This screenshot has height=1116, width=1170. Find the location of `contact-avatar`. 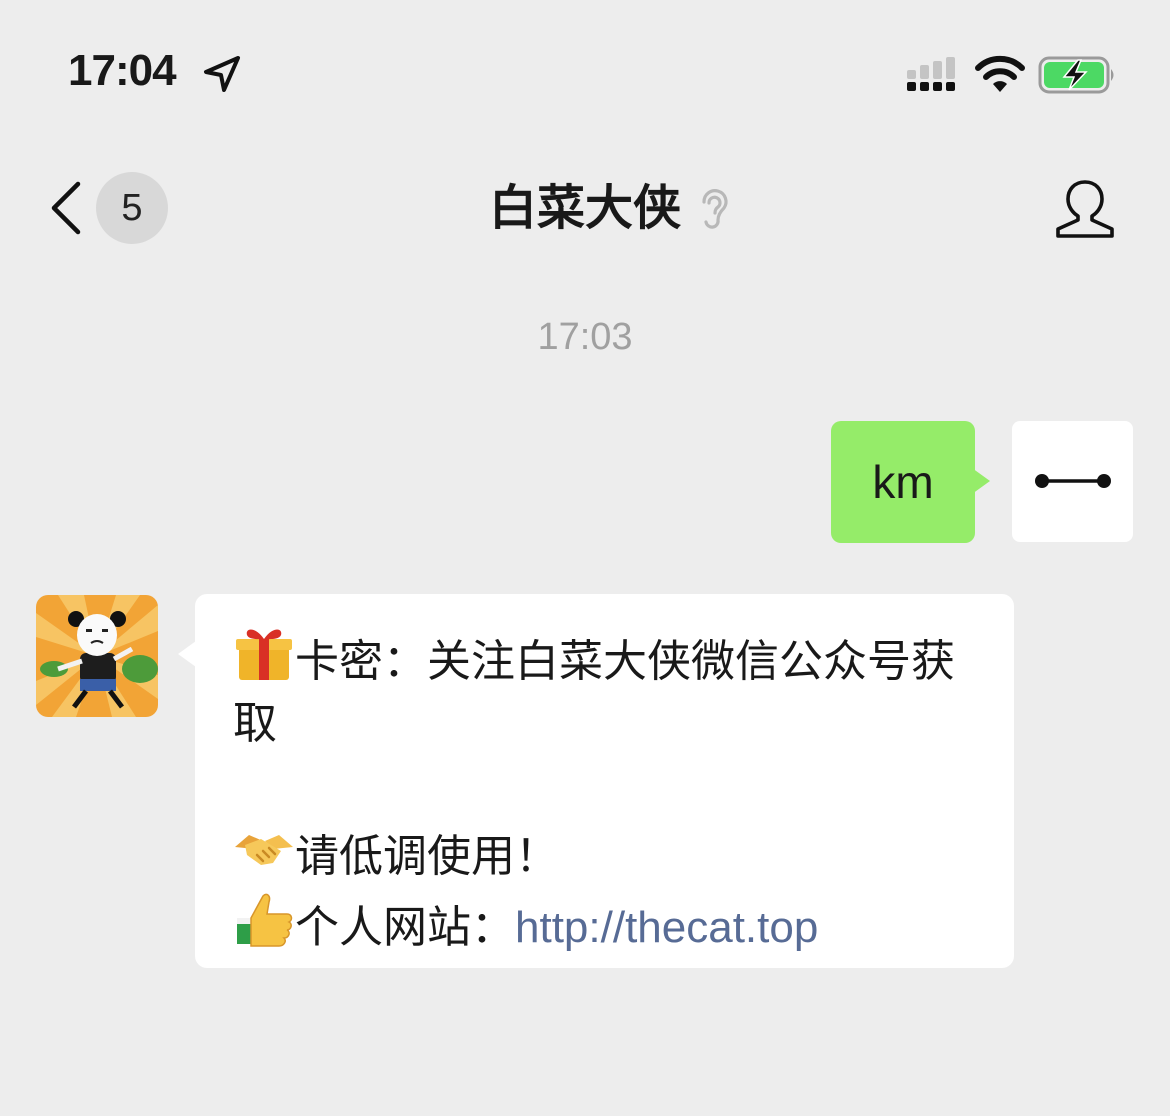

contact-avatar is located at coordinates (97, 656).